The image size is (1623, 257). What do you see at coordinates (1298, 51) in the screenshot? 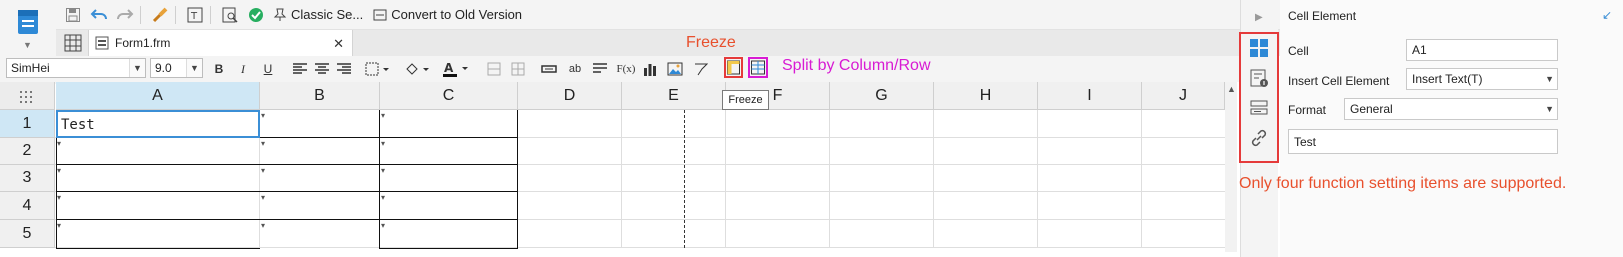
I see `cell-label: Cell` at bounding box center [1298, 51].